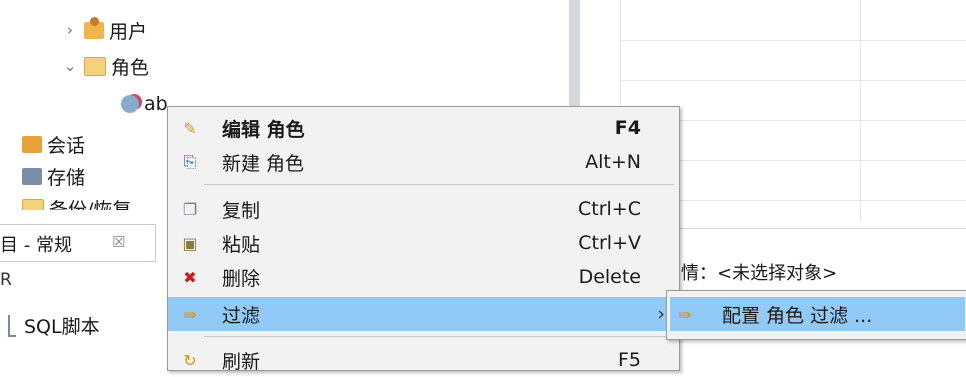 This screenshot has width=966, height=377. I want to click on tree-item-sessions: 会话, so click(53, 144).